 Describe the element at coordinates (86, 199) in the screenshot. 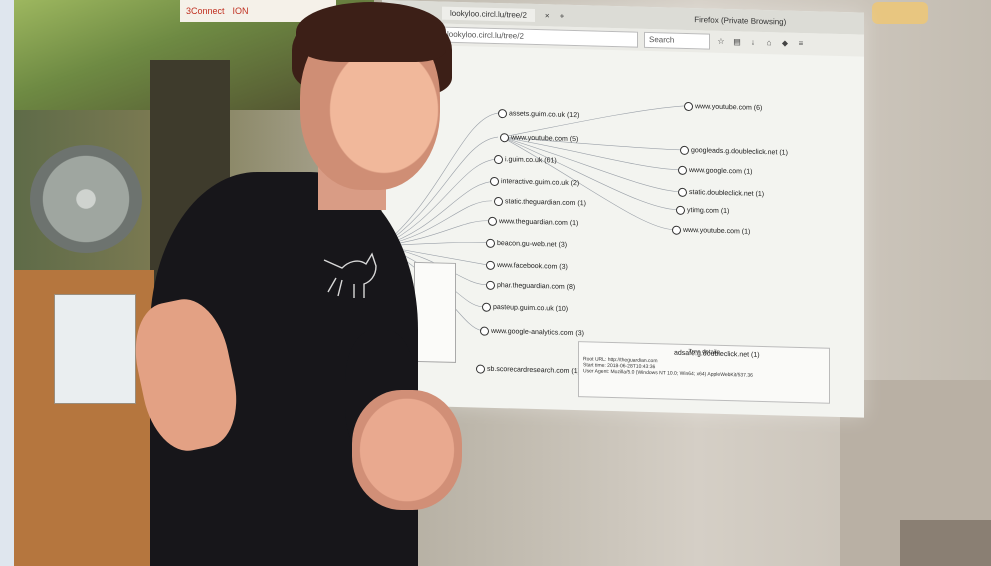

I see `desk-fan` at that location.